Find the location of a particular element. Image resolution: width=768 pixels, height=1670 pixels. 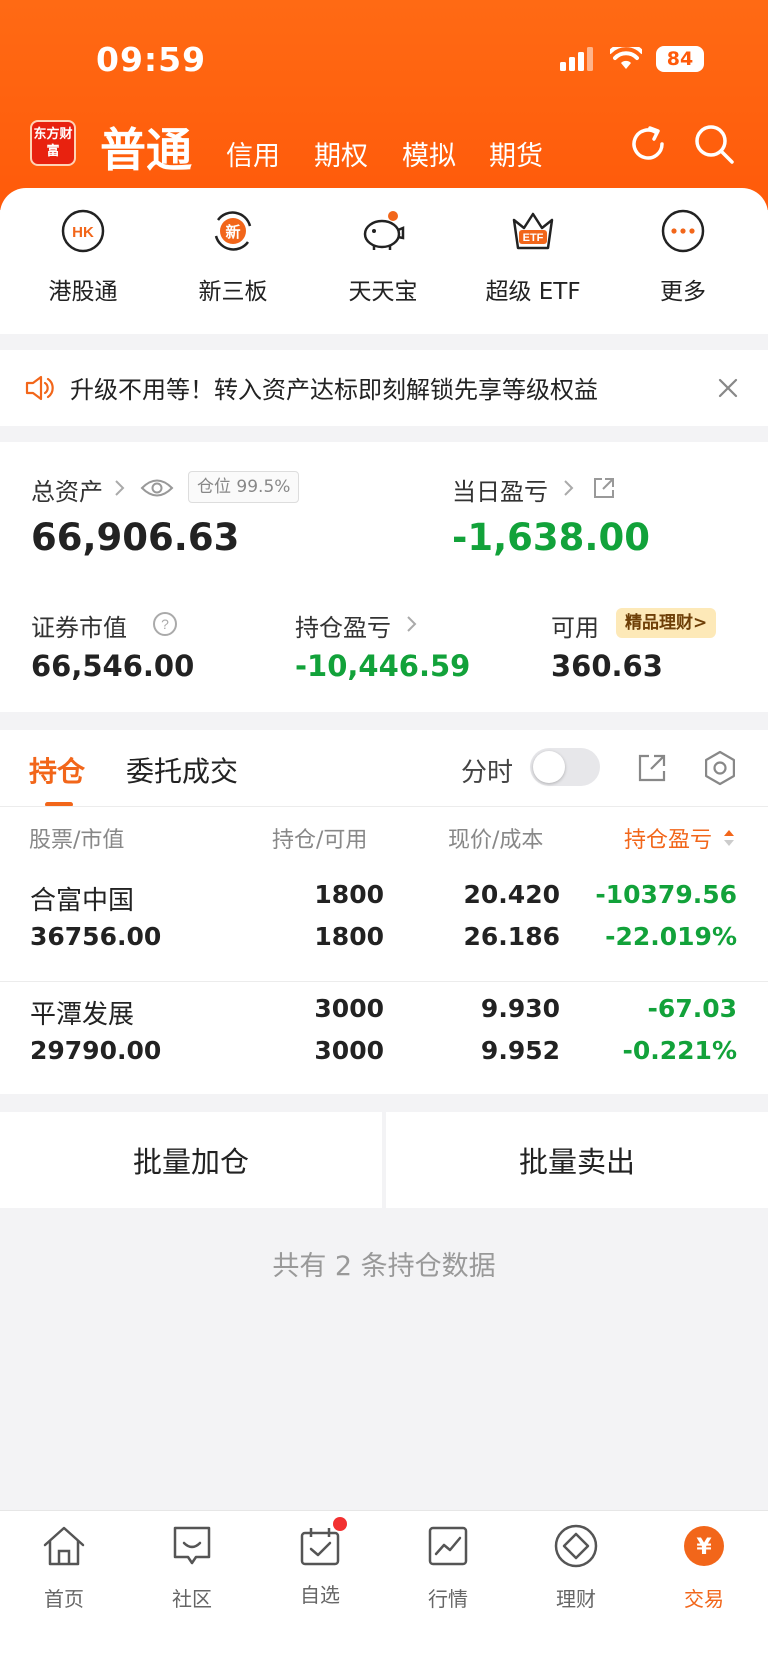

tabbar-label: 交易 is located at coordinates (704, 1599).